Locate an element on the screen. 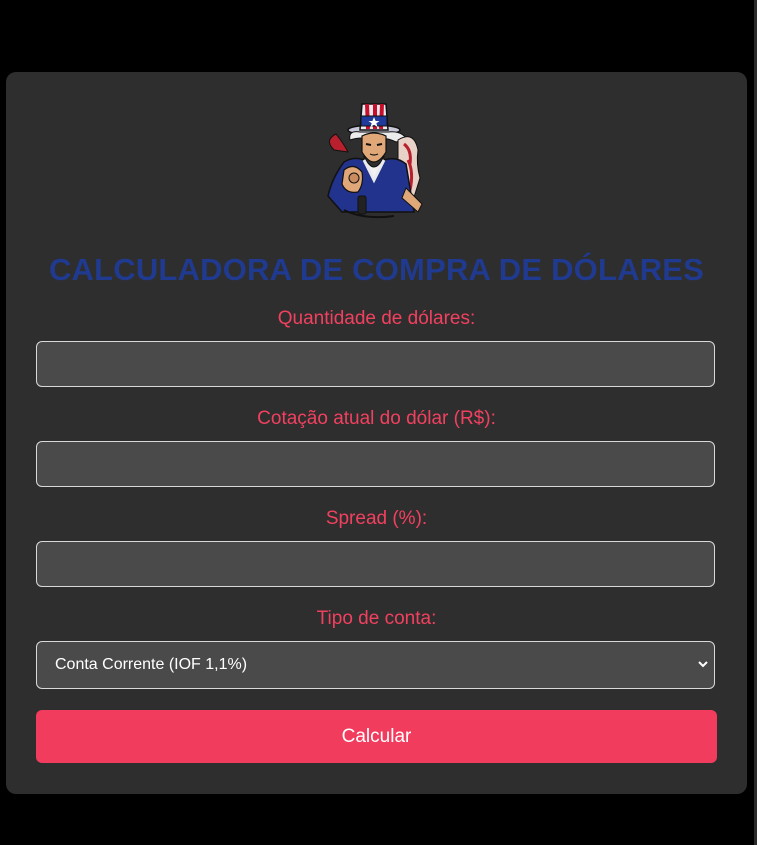 Image resolution: width=757 pixels, height=845 pixels. account-type-label: Tipo de conta: is located at coordinates (376, 618).